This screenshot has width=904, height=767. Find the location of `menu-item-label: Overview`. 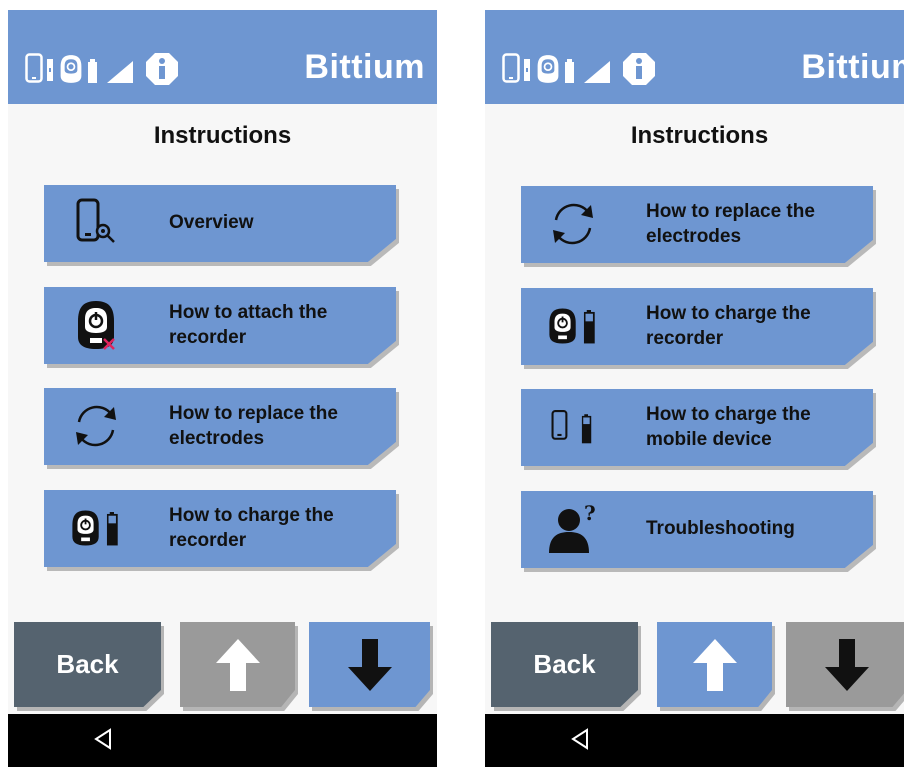

menu-item-label: Overview is located at coordinates (211, 223).